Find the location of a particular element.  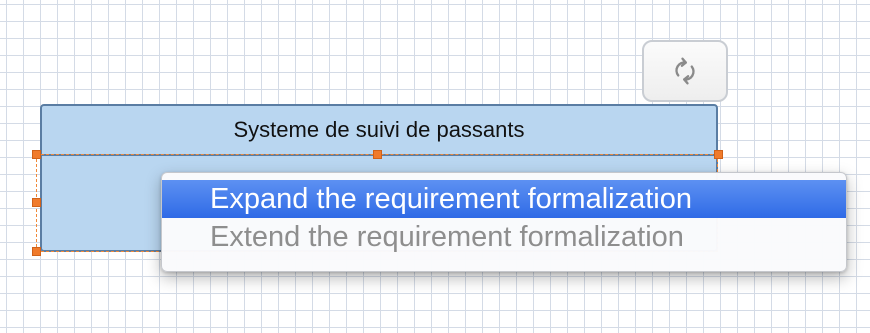

menu-item-expand: Expand the requirement formalization is located at coordinates (504, 199).